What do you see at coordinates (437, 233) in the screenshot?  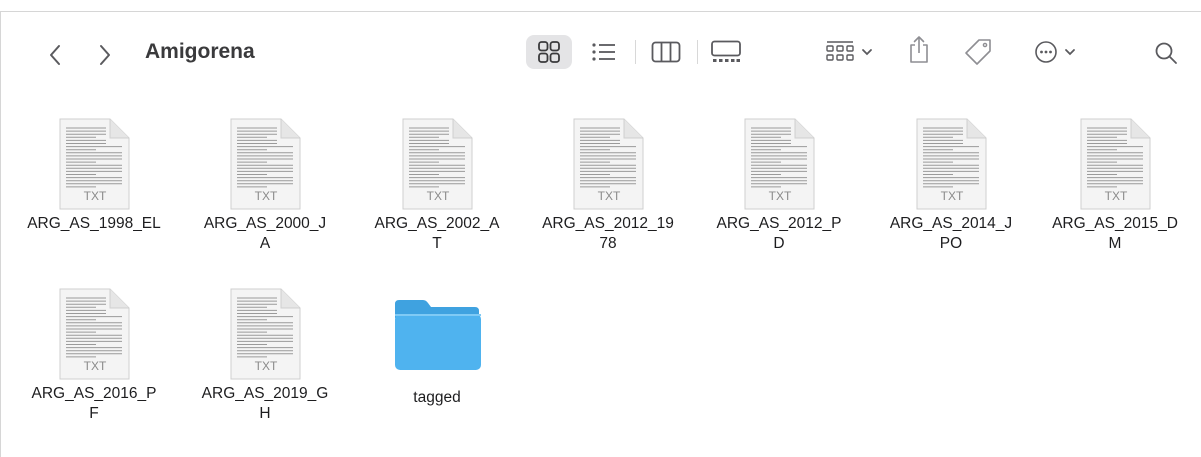 I see `file-name: ARG_AS_2002_A T` at bounding box center [437, 233].